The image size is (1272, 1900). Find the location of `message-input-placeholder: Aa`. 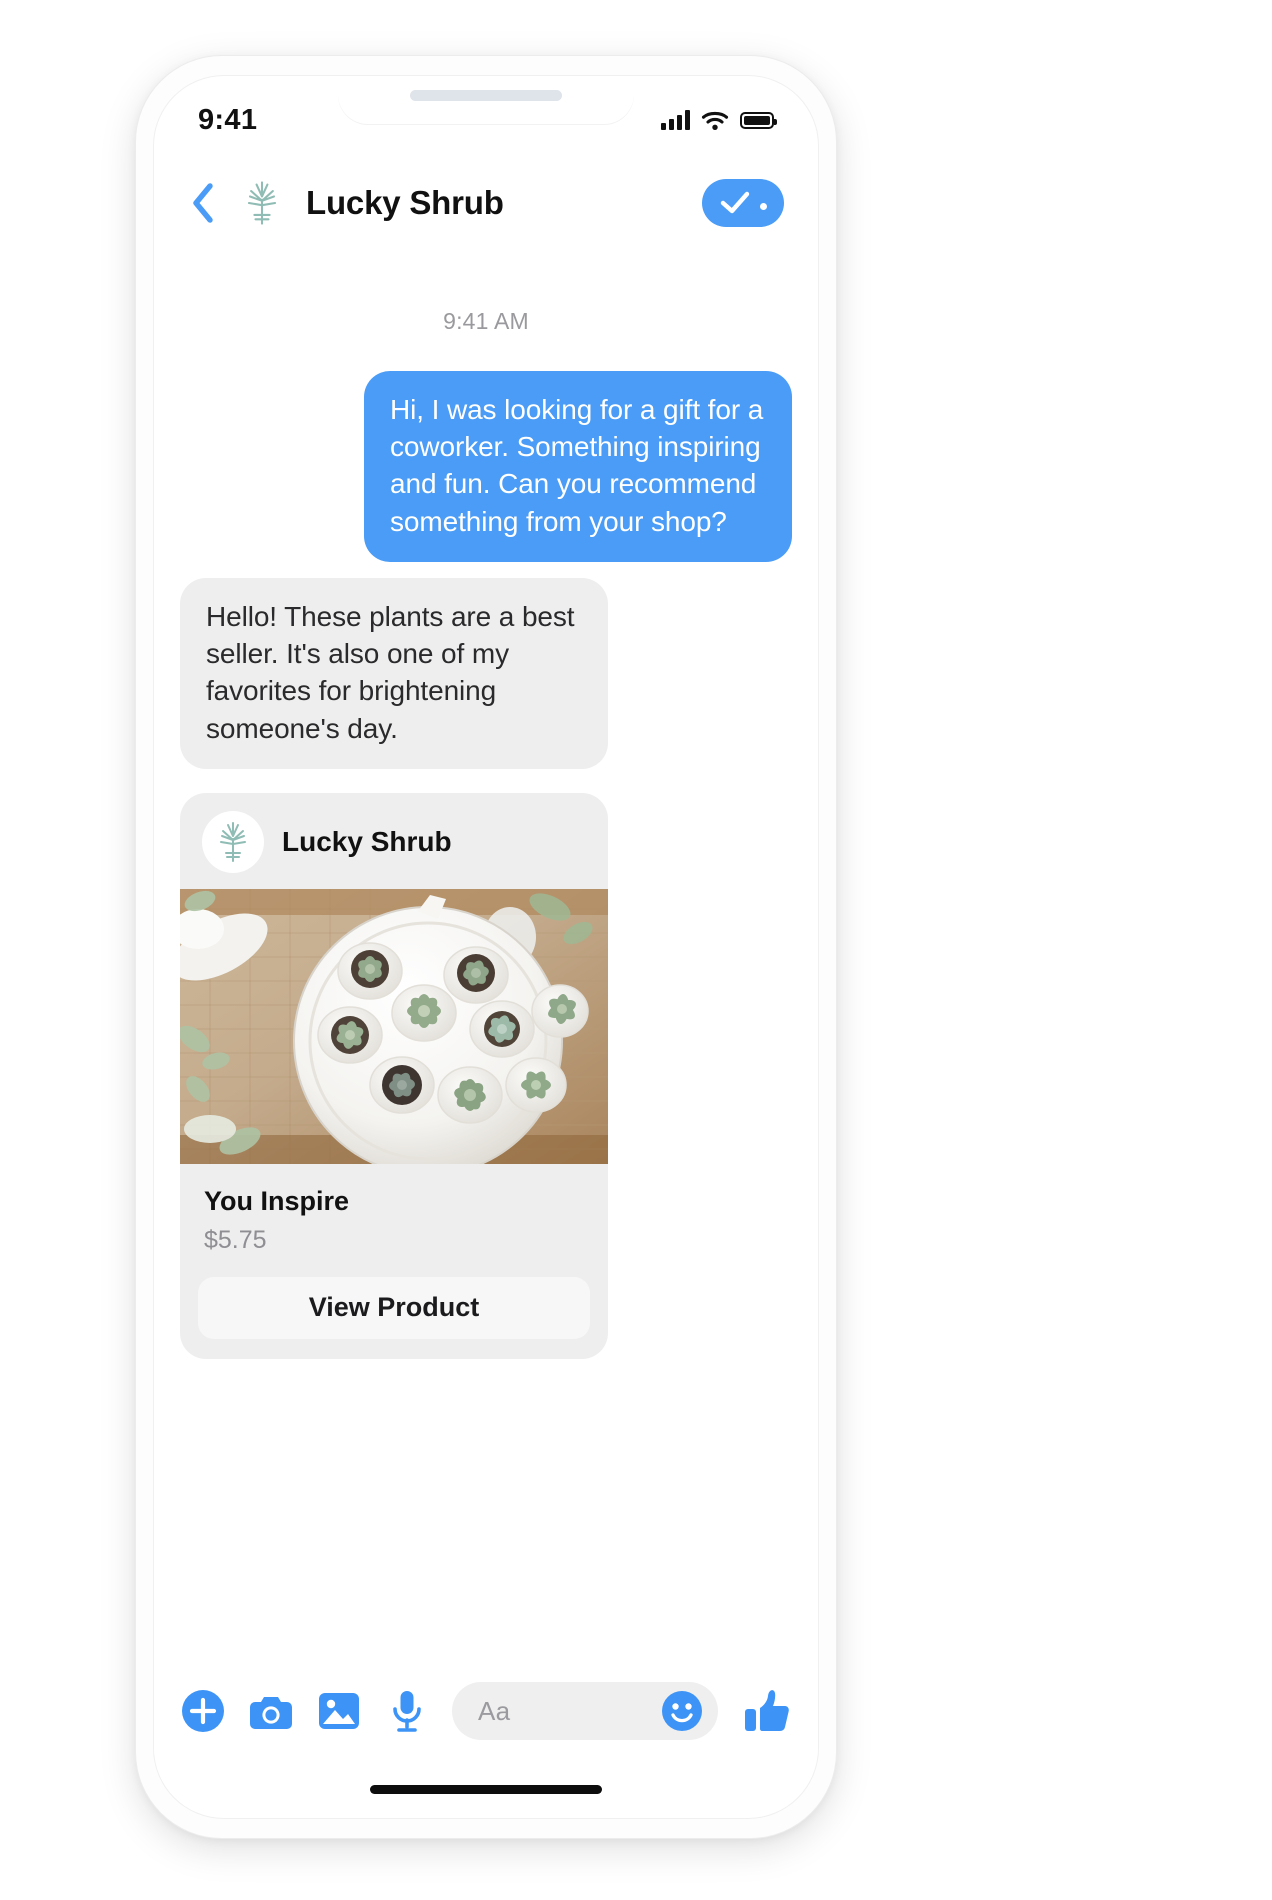

message-input-placeholder: Aa is located at coordinates (494, 1710).